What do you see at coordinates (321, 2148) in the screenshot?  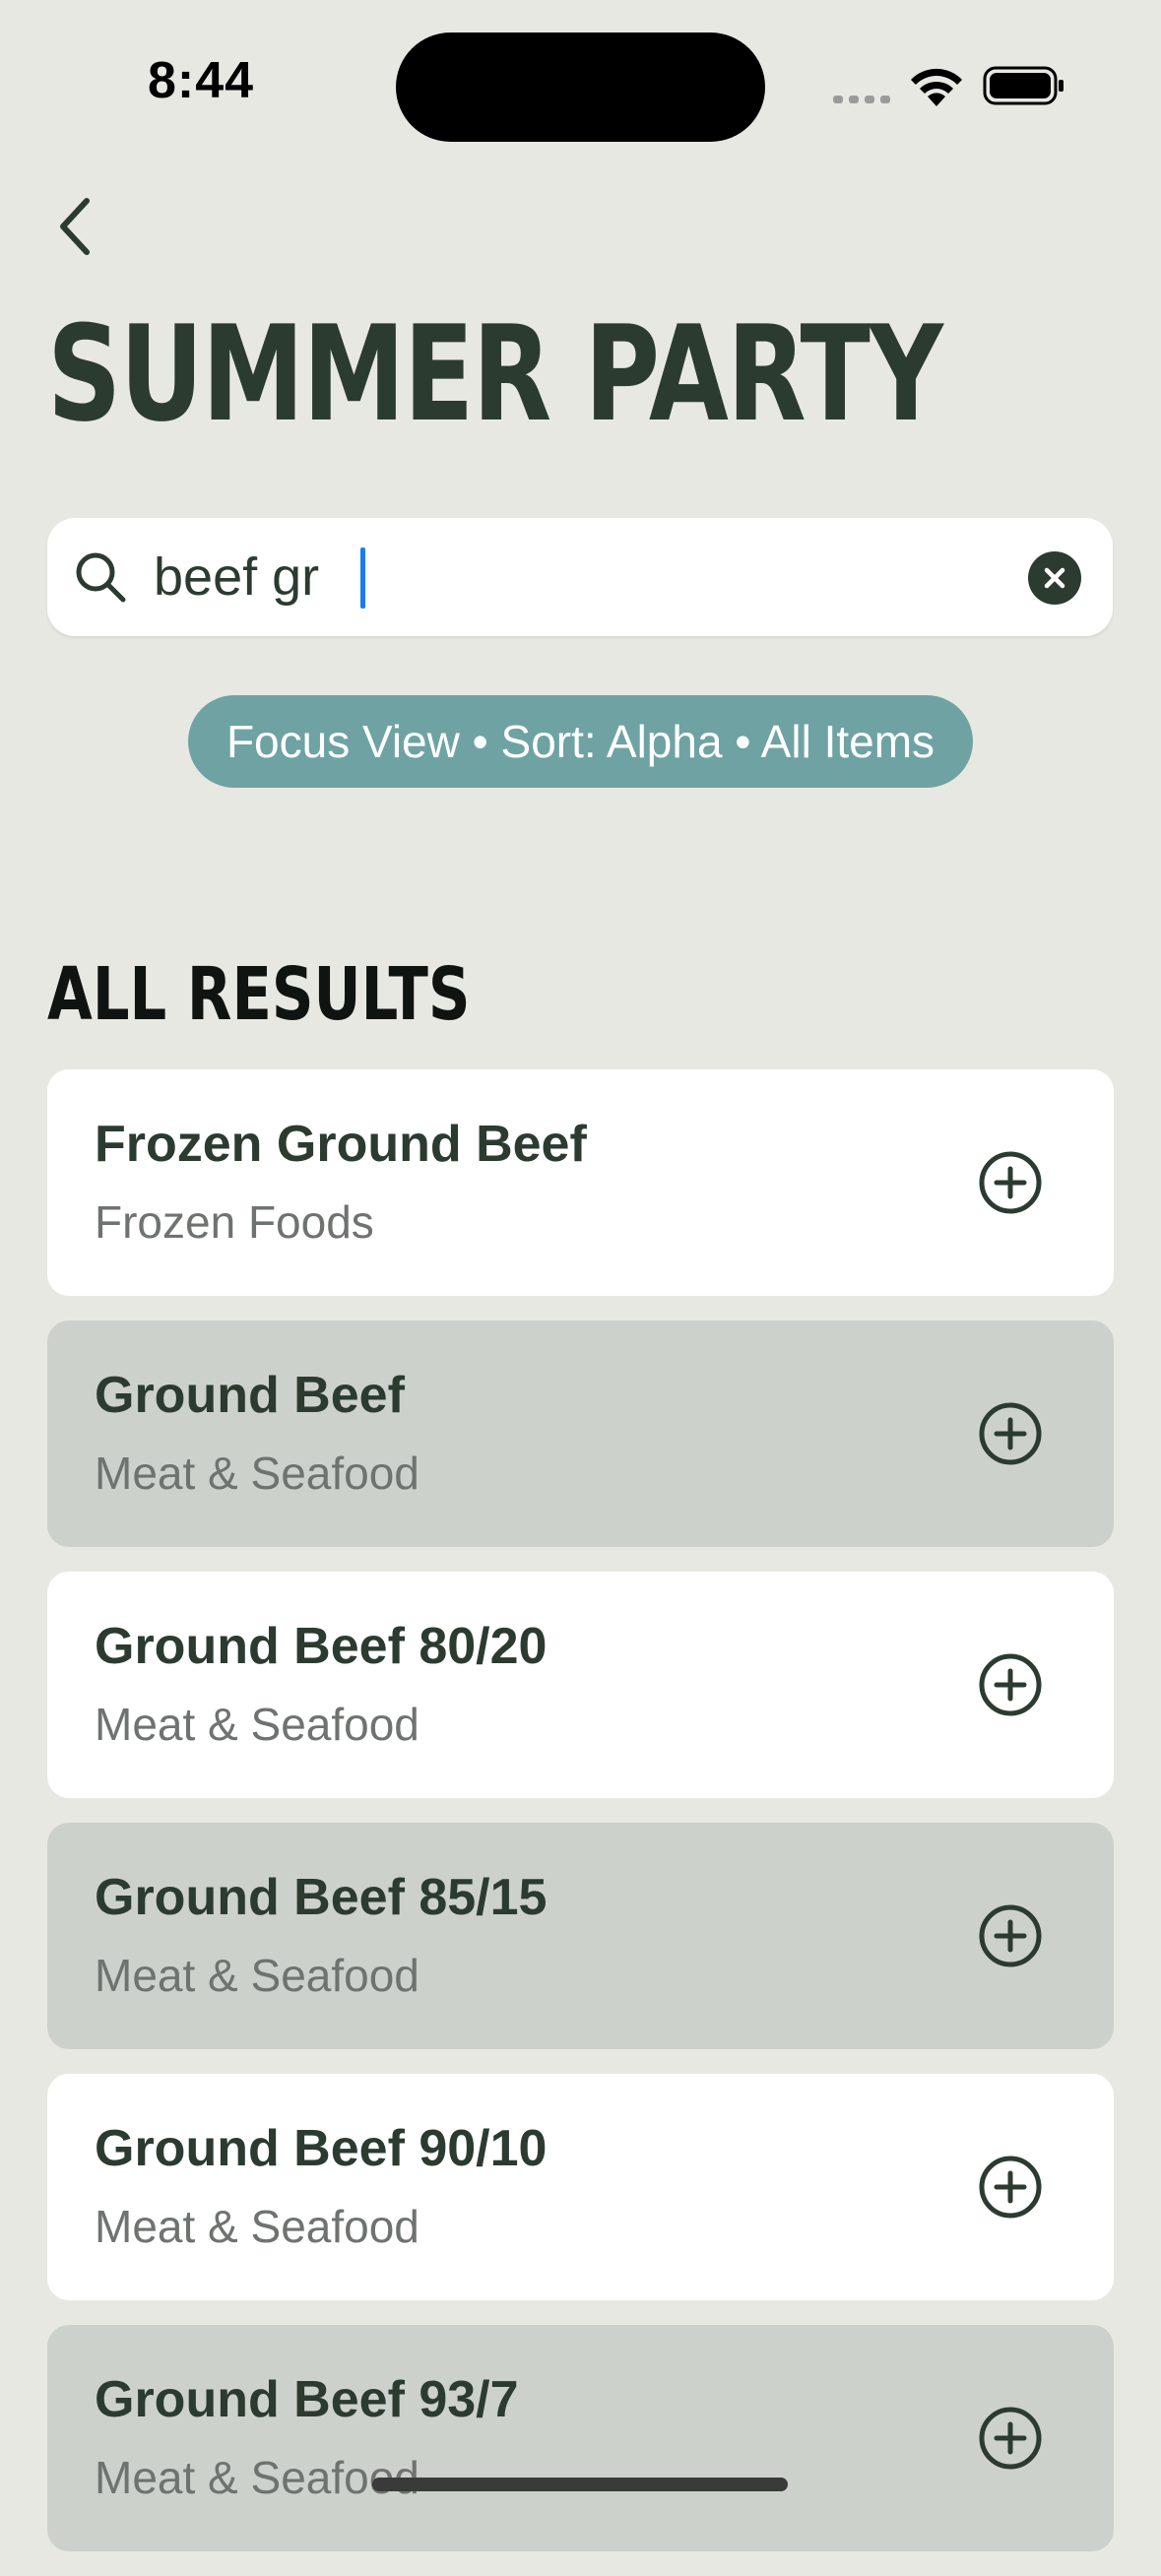 I see `item-name: Ground Beef 90/10` at bounding box center [321, 2148].